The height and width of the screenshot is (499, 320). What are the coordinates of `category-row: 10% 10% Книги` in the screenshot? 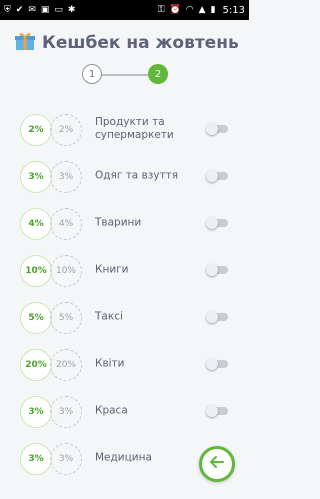 It's located at (124, 269).